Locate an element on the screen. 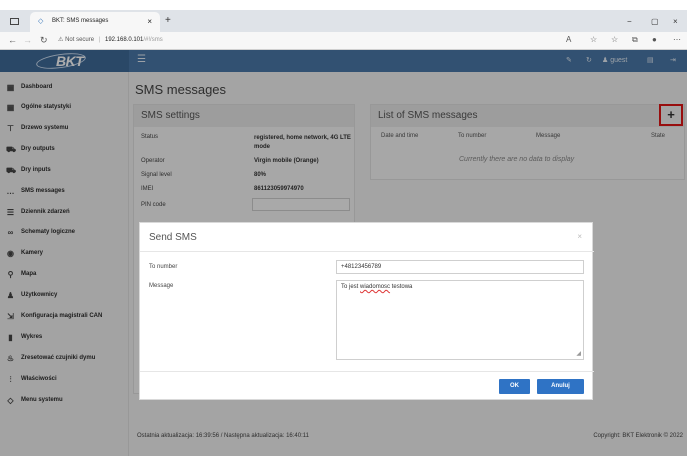 Image resolution: width=687 pixels, height=456 pixels. favorite-icon: ☆ is located at coordinates (593, 39).